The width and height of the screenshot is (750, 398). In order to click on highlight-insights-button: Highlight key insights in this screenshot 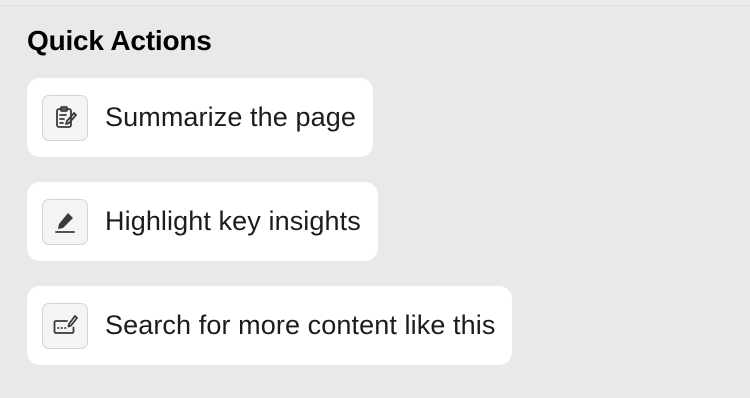, I will do `click(202, 221)`.